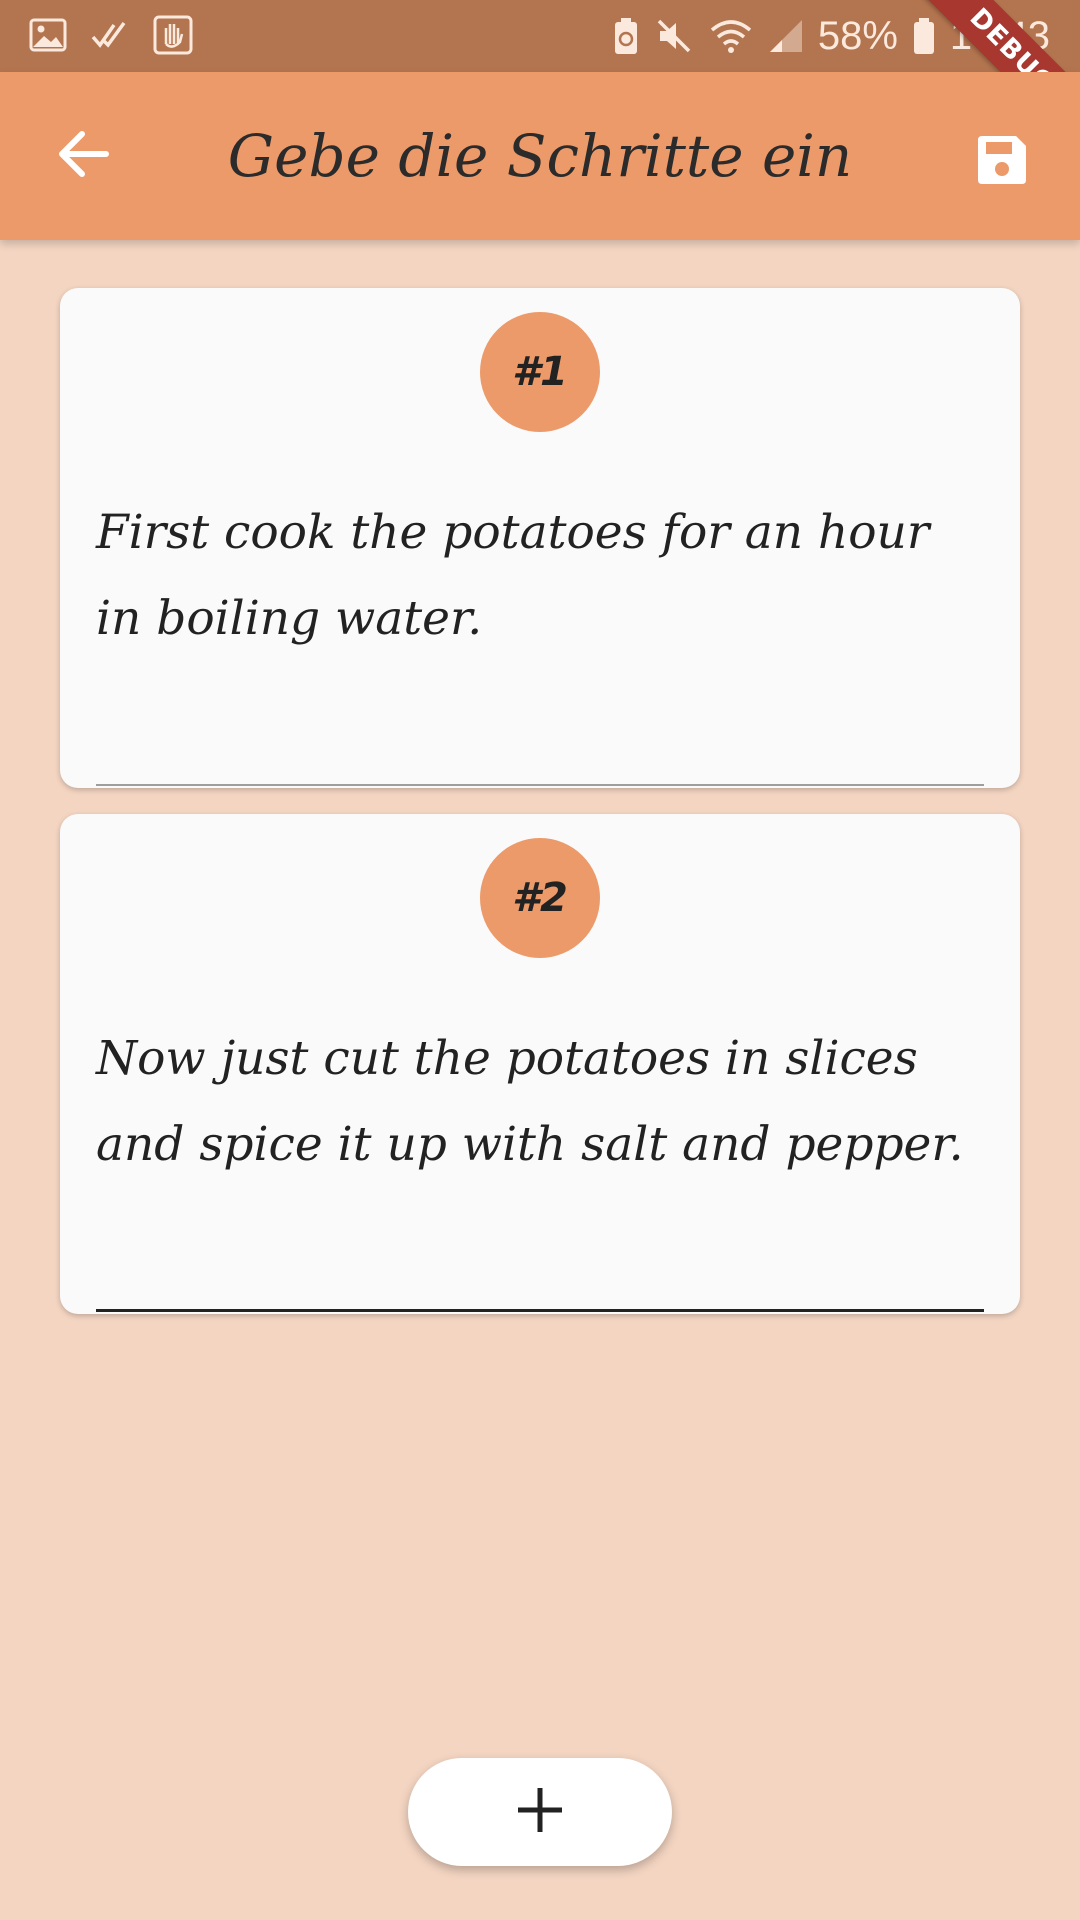 This screenshot has height=1920, width=1080. What do you see at coordinates (731, 36) in the screenshot?
I see `wifi-icon` at bounding box center [731, 36].